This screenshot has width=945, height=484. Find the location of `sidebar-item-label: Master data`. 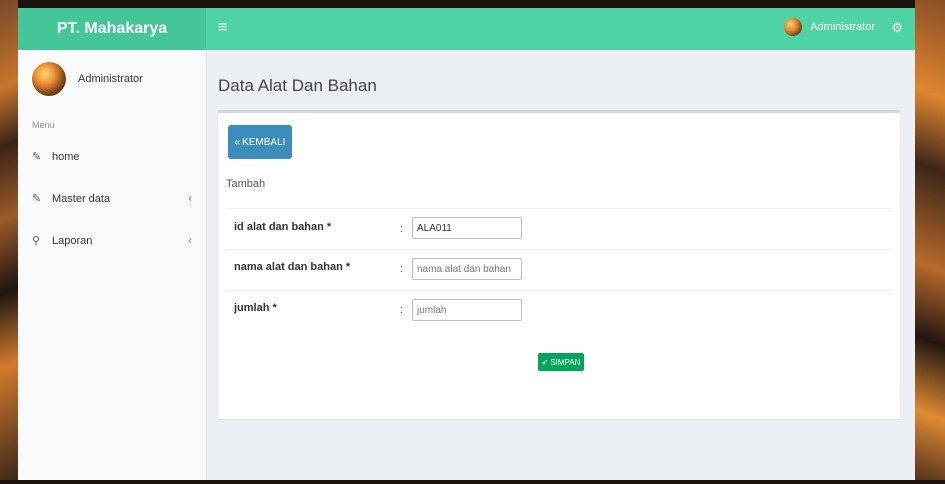

sidebar-item-label: Master data is located at coordinates (81, 198).